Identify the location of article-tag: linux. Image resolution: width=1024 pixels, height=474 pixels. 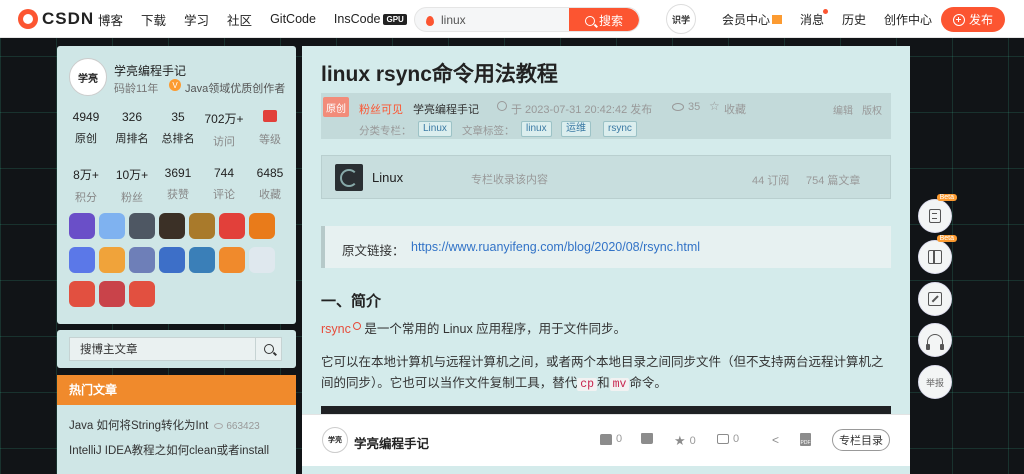
(536, 129).